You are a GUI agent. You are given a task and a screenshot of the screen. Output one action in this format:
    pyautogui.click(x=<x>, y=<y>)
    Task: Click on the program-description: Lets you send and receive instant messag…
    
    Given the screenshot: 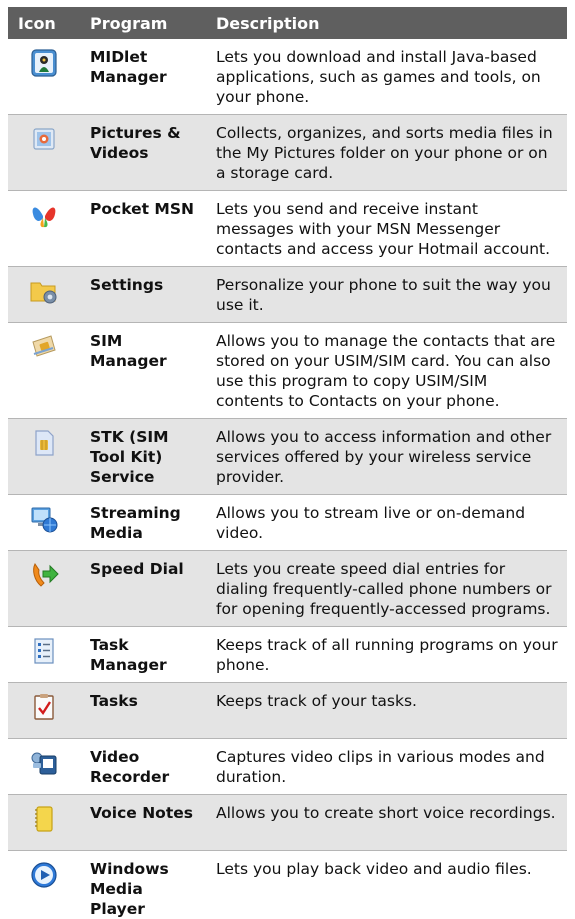 What is the action you would take?
    pyautogui.click(x=383, y=229)
    